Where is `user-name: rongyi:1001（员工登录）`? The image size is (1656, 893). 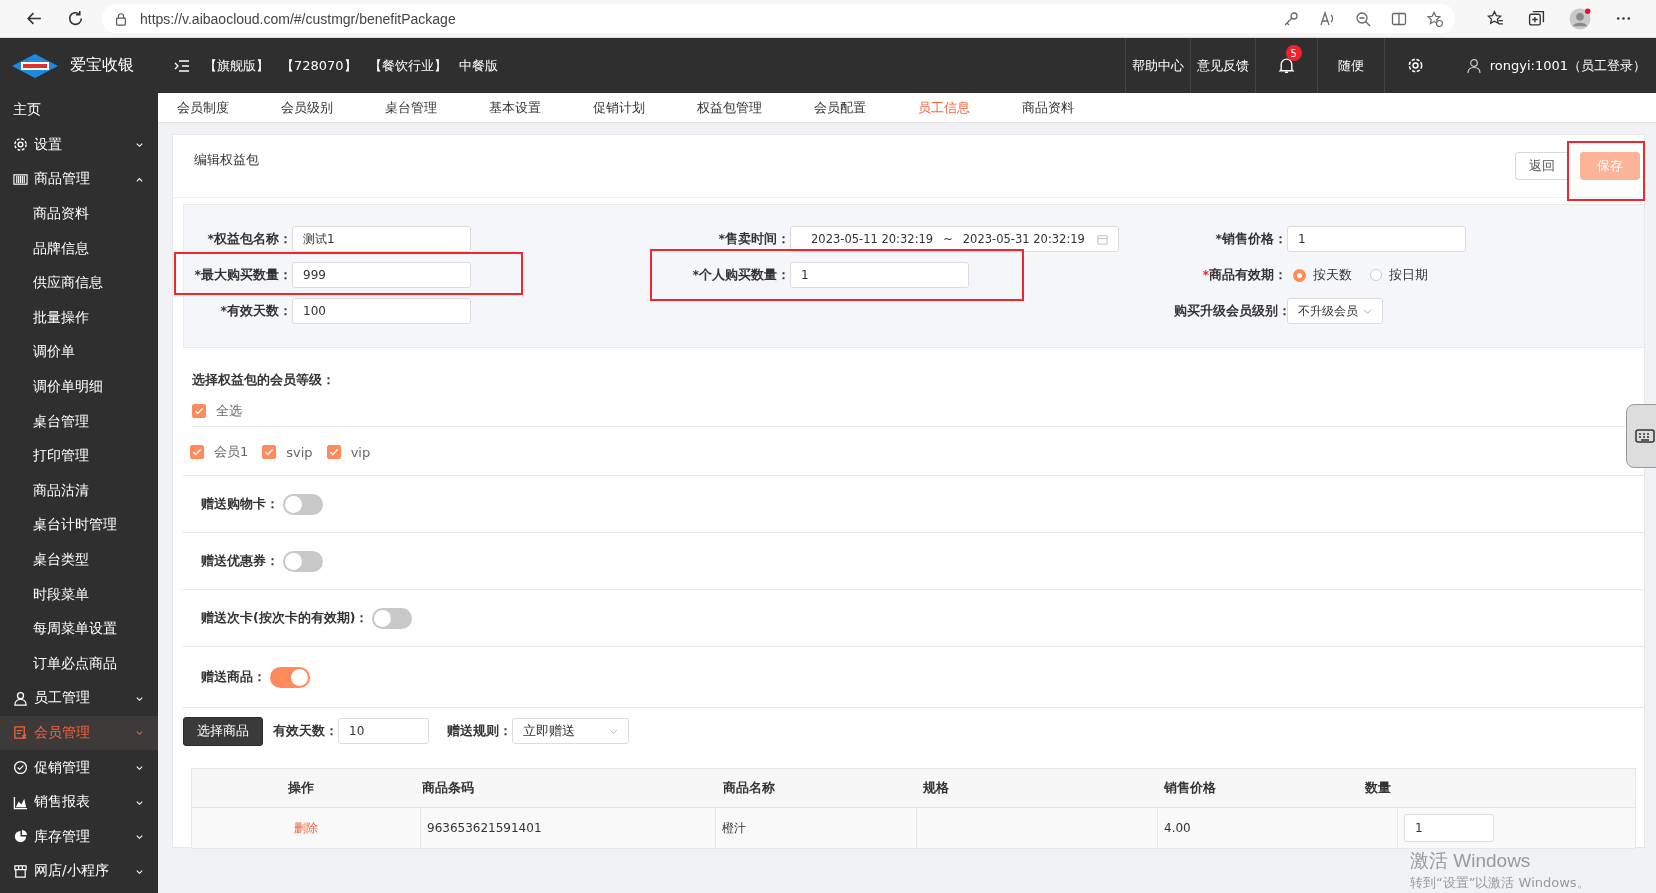
user-name: rongyi:1001（员工登录） is located at coordinates (1567, 65).